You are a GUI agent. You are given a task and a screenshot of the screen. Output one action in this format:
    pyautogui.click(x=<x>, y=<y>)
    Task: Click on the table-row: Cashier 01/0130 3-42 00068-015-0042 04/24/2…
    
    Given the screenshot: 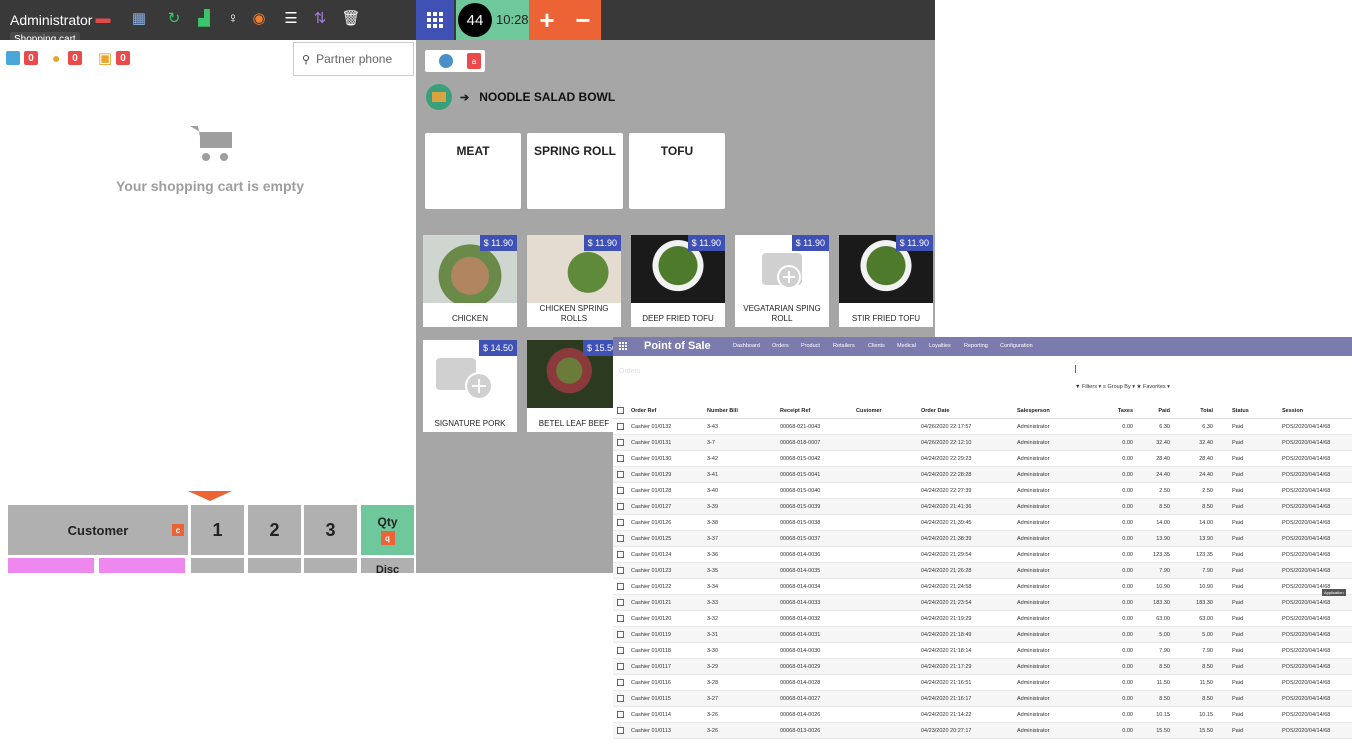 What is the action you would take?
    pyautogui.click(x=982, y=459)
    